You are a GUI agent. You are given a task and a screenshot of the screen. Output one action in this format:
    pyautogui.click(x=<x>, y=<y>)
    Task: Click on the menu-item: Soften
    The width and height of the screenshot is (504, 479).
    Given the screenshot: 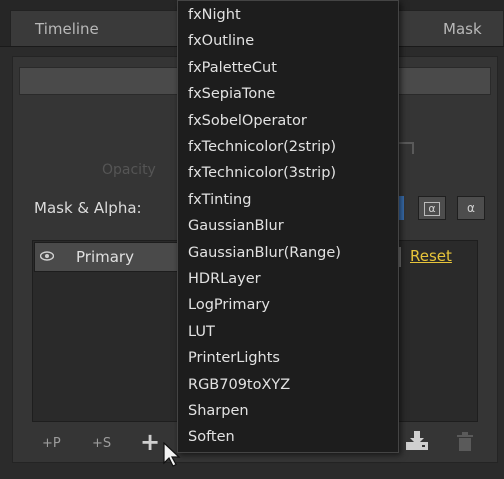 What is the action you would take?
    pyautogui.click(x=211, y=437)
    